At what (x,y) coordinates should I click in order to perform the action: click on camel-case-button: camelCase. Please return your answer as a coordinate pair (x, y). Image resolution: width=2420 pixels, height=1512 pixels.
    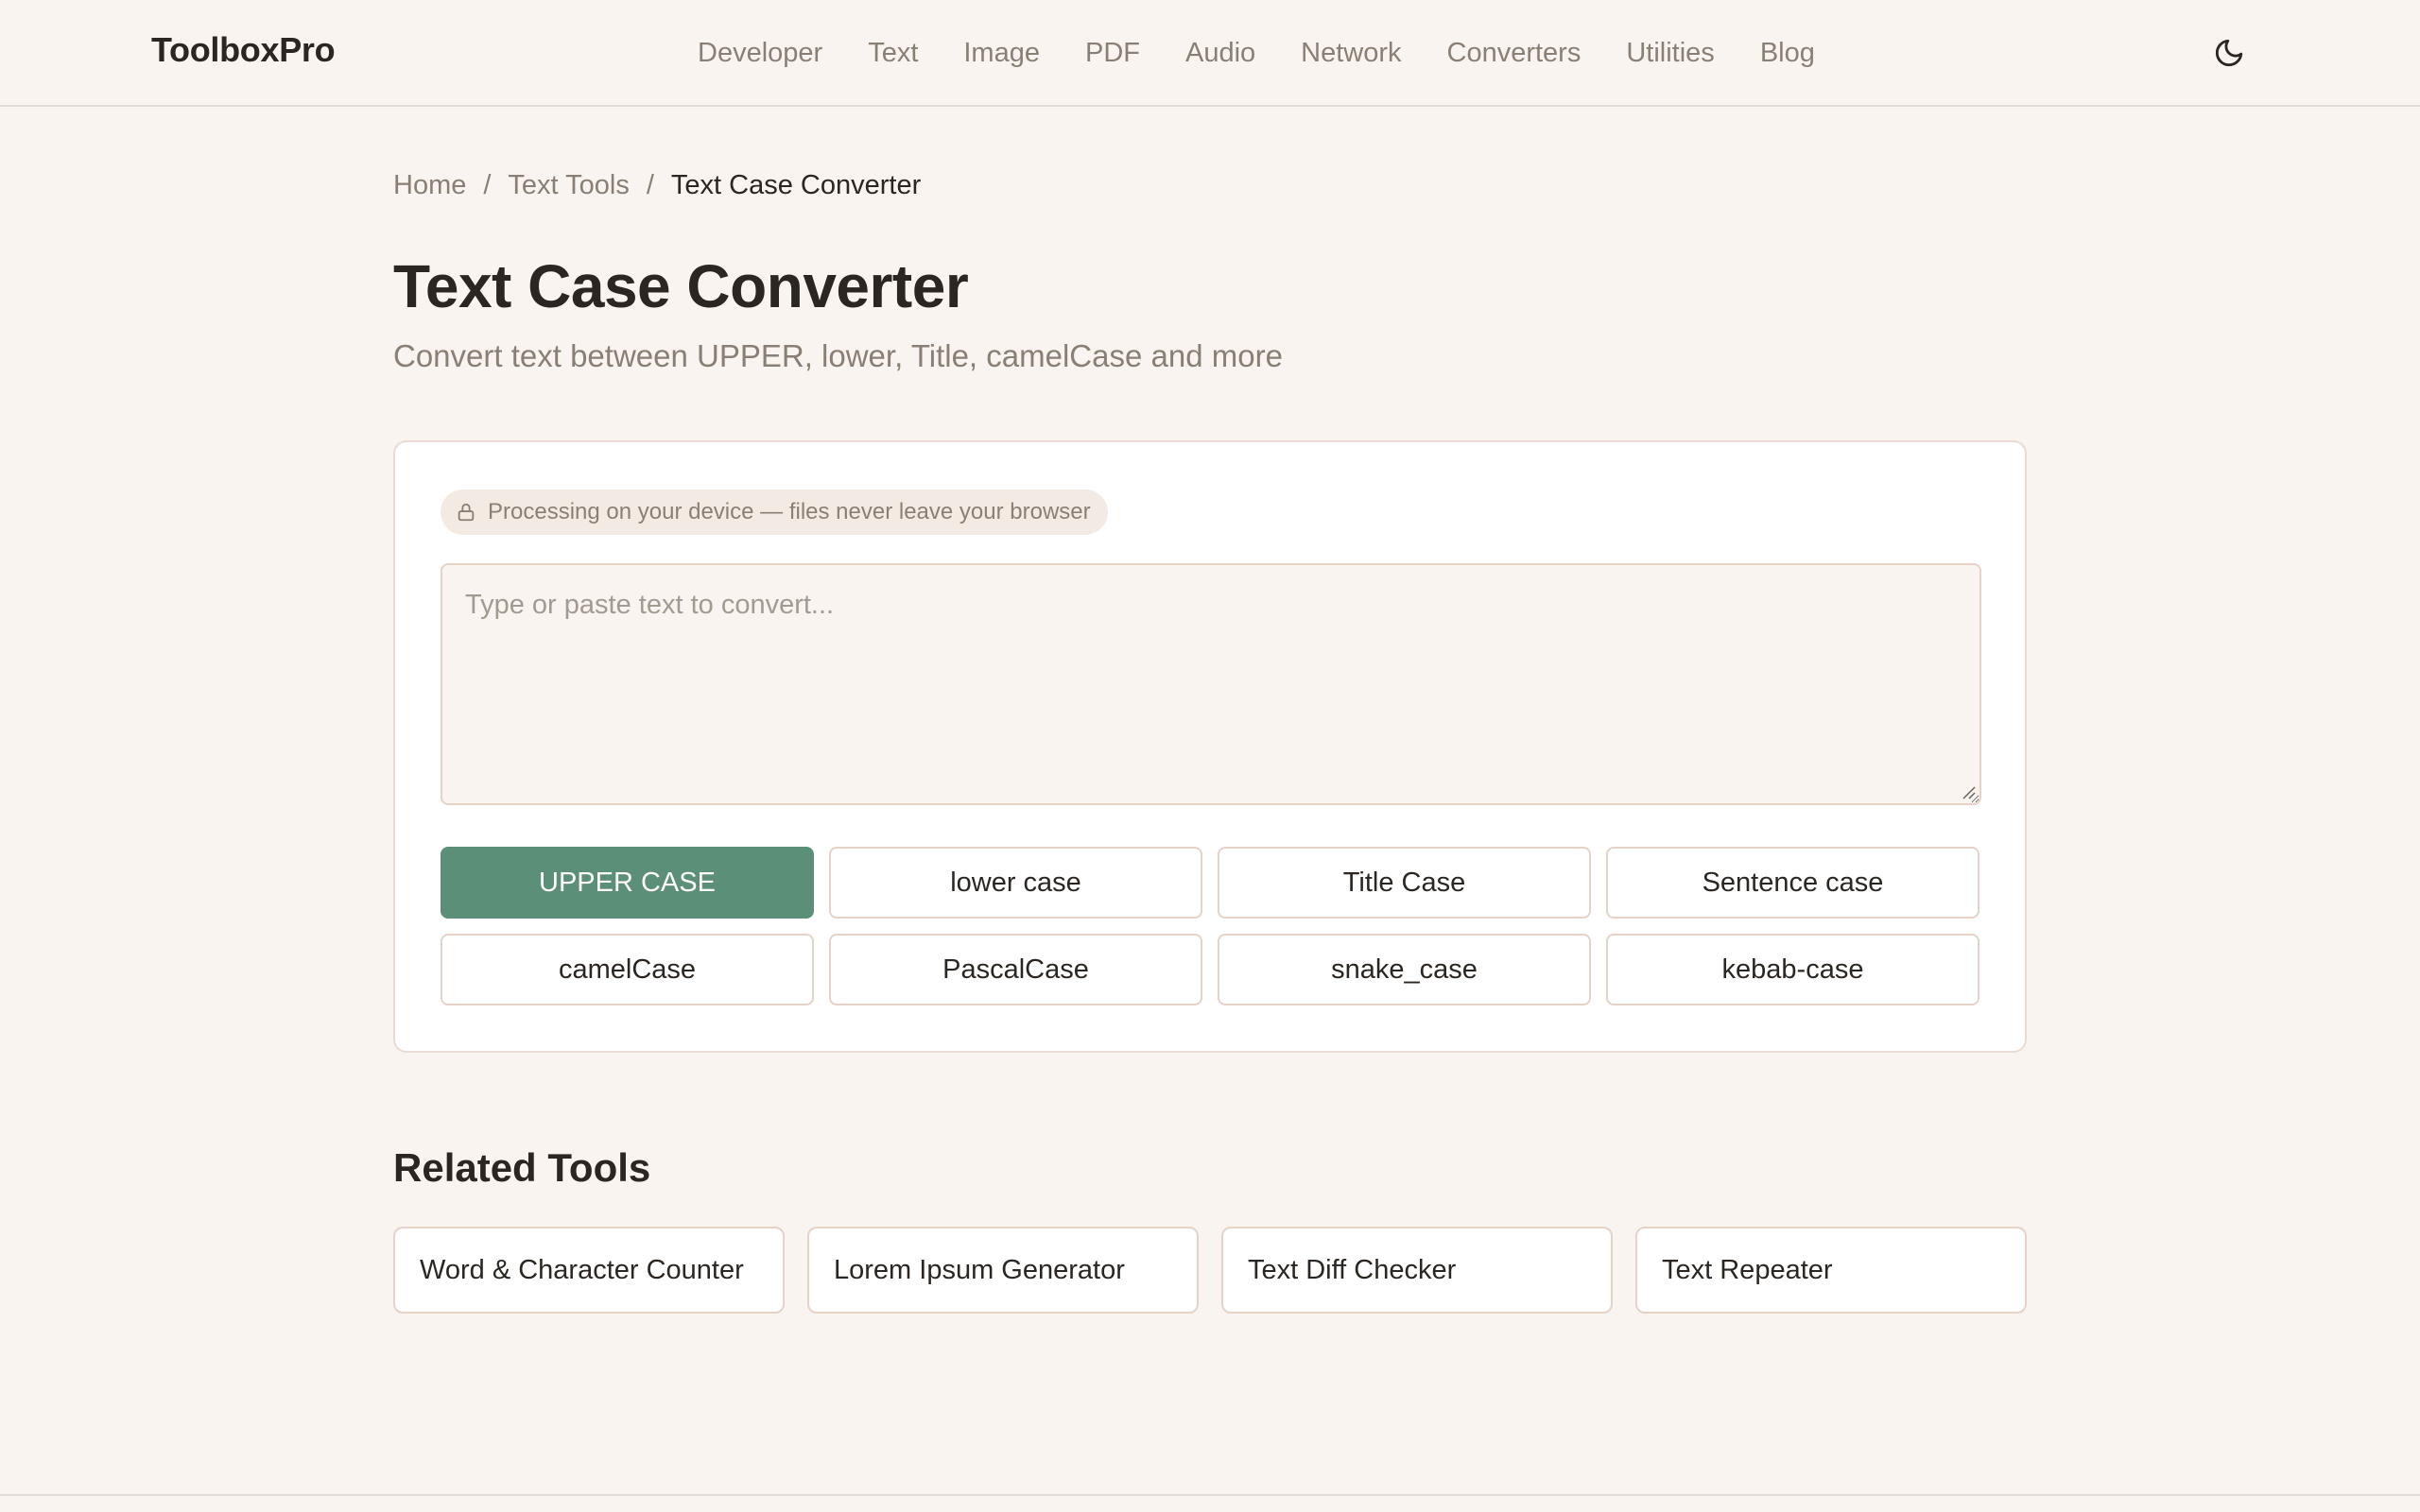
    Looking at the image, I should click on (627, 969).